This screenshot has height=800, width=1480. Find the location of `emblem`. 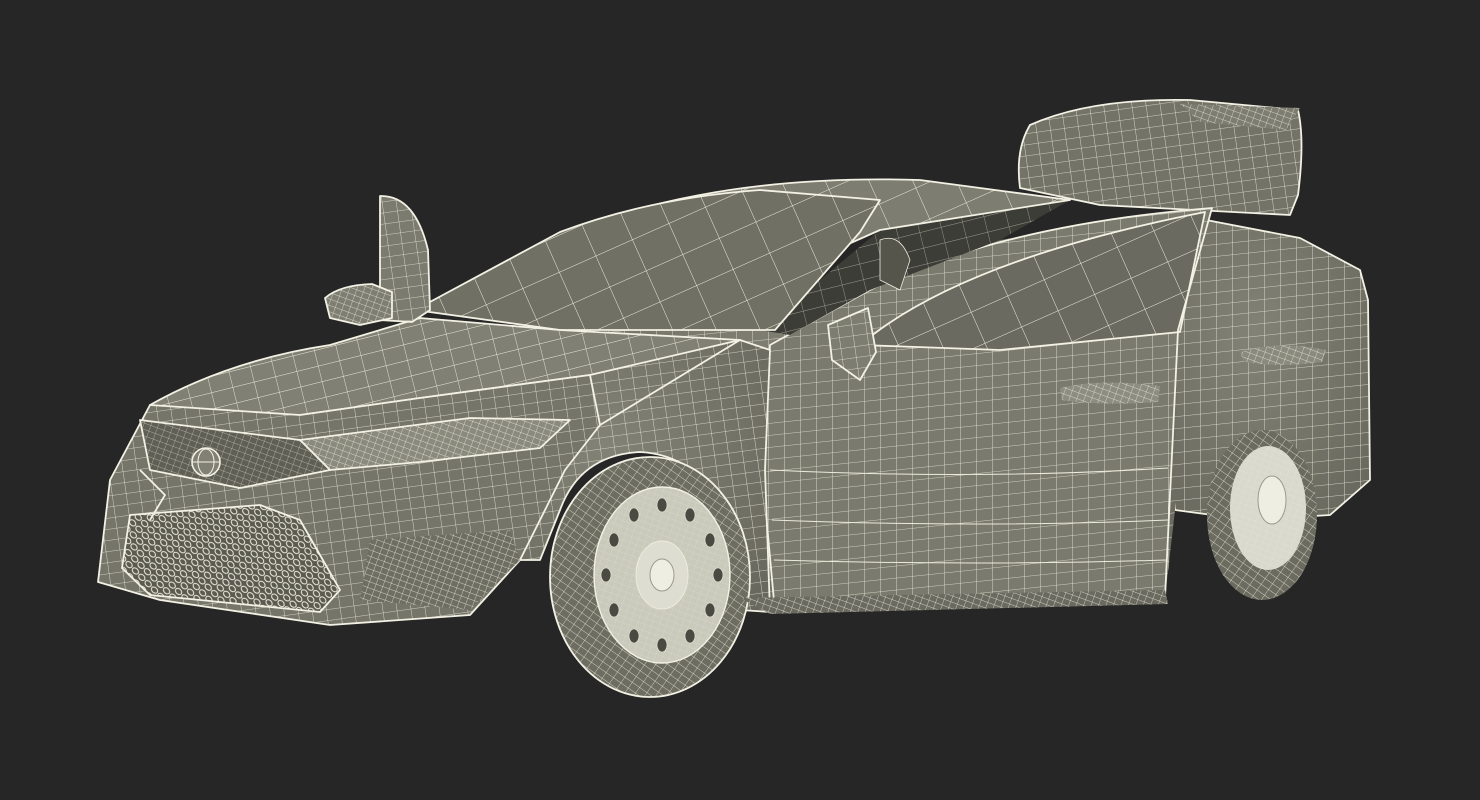

emblem is located at coordinates (206, 462).